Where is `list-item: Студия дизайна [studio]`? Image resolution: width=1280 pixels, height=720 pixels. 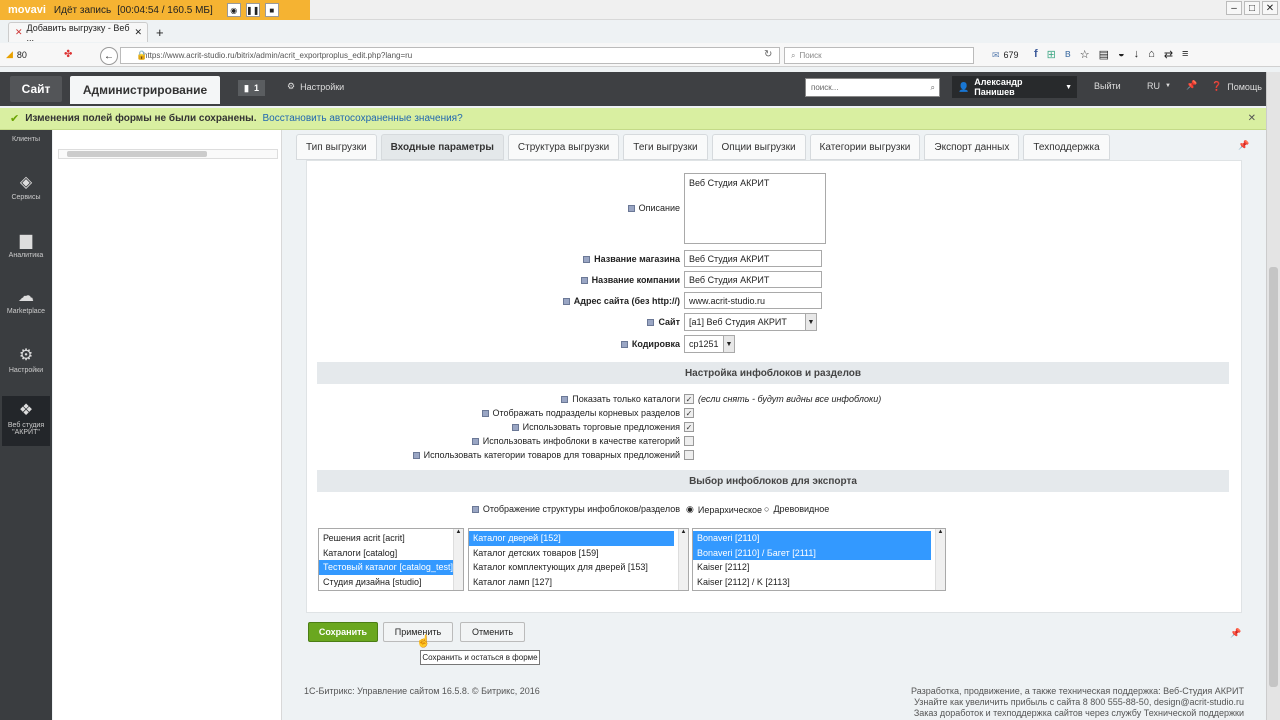
list-item: Студия дизайна [studio] is located at coordinates (391, 582).